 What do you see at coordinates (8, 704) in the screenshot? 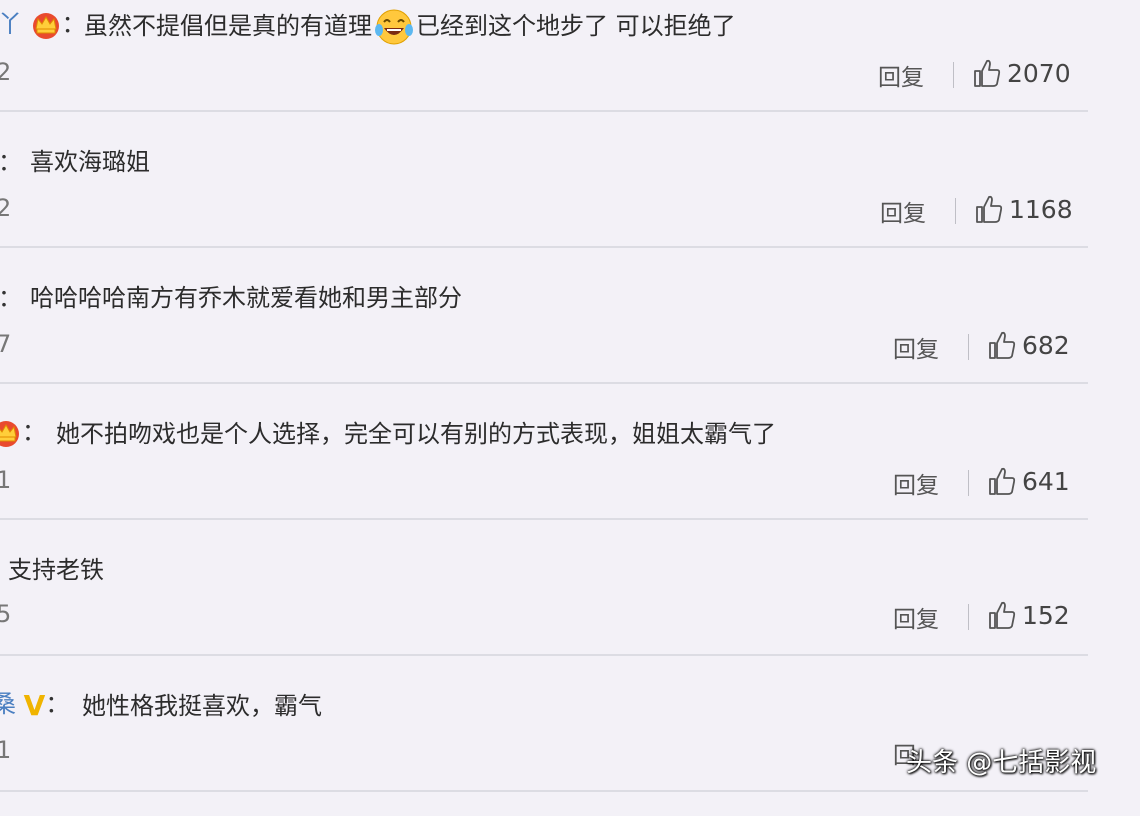
I see `username-tail: 桑` at bounding box center [8, 704].